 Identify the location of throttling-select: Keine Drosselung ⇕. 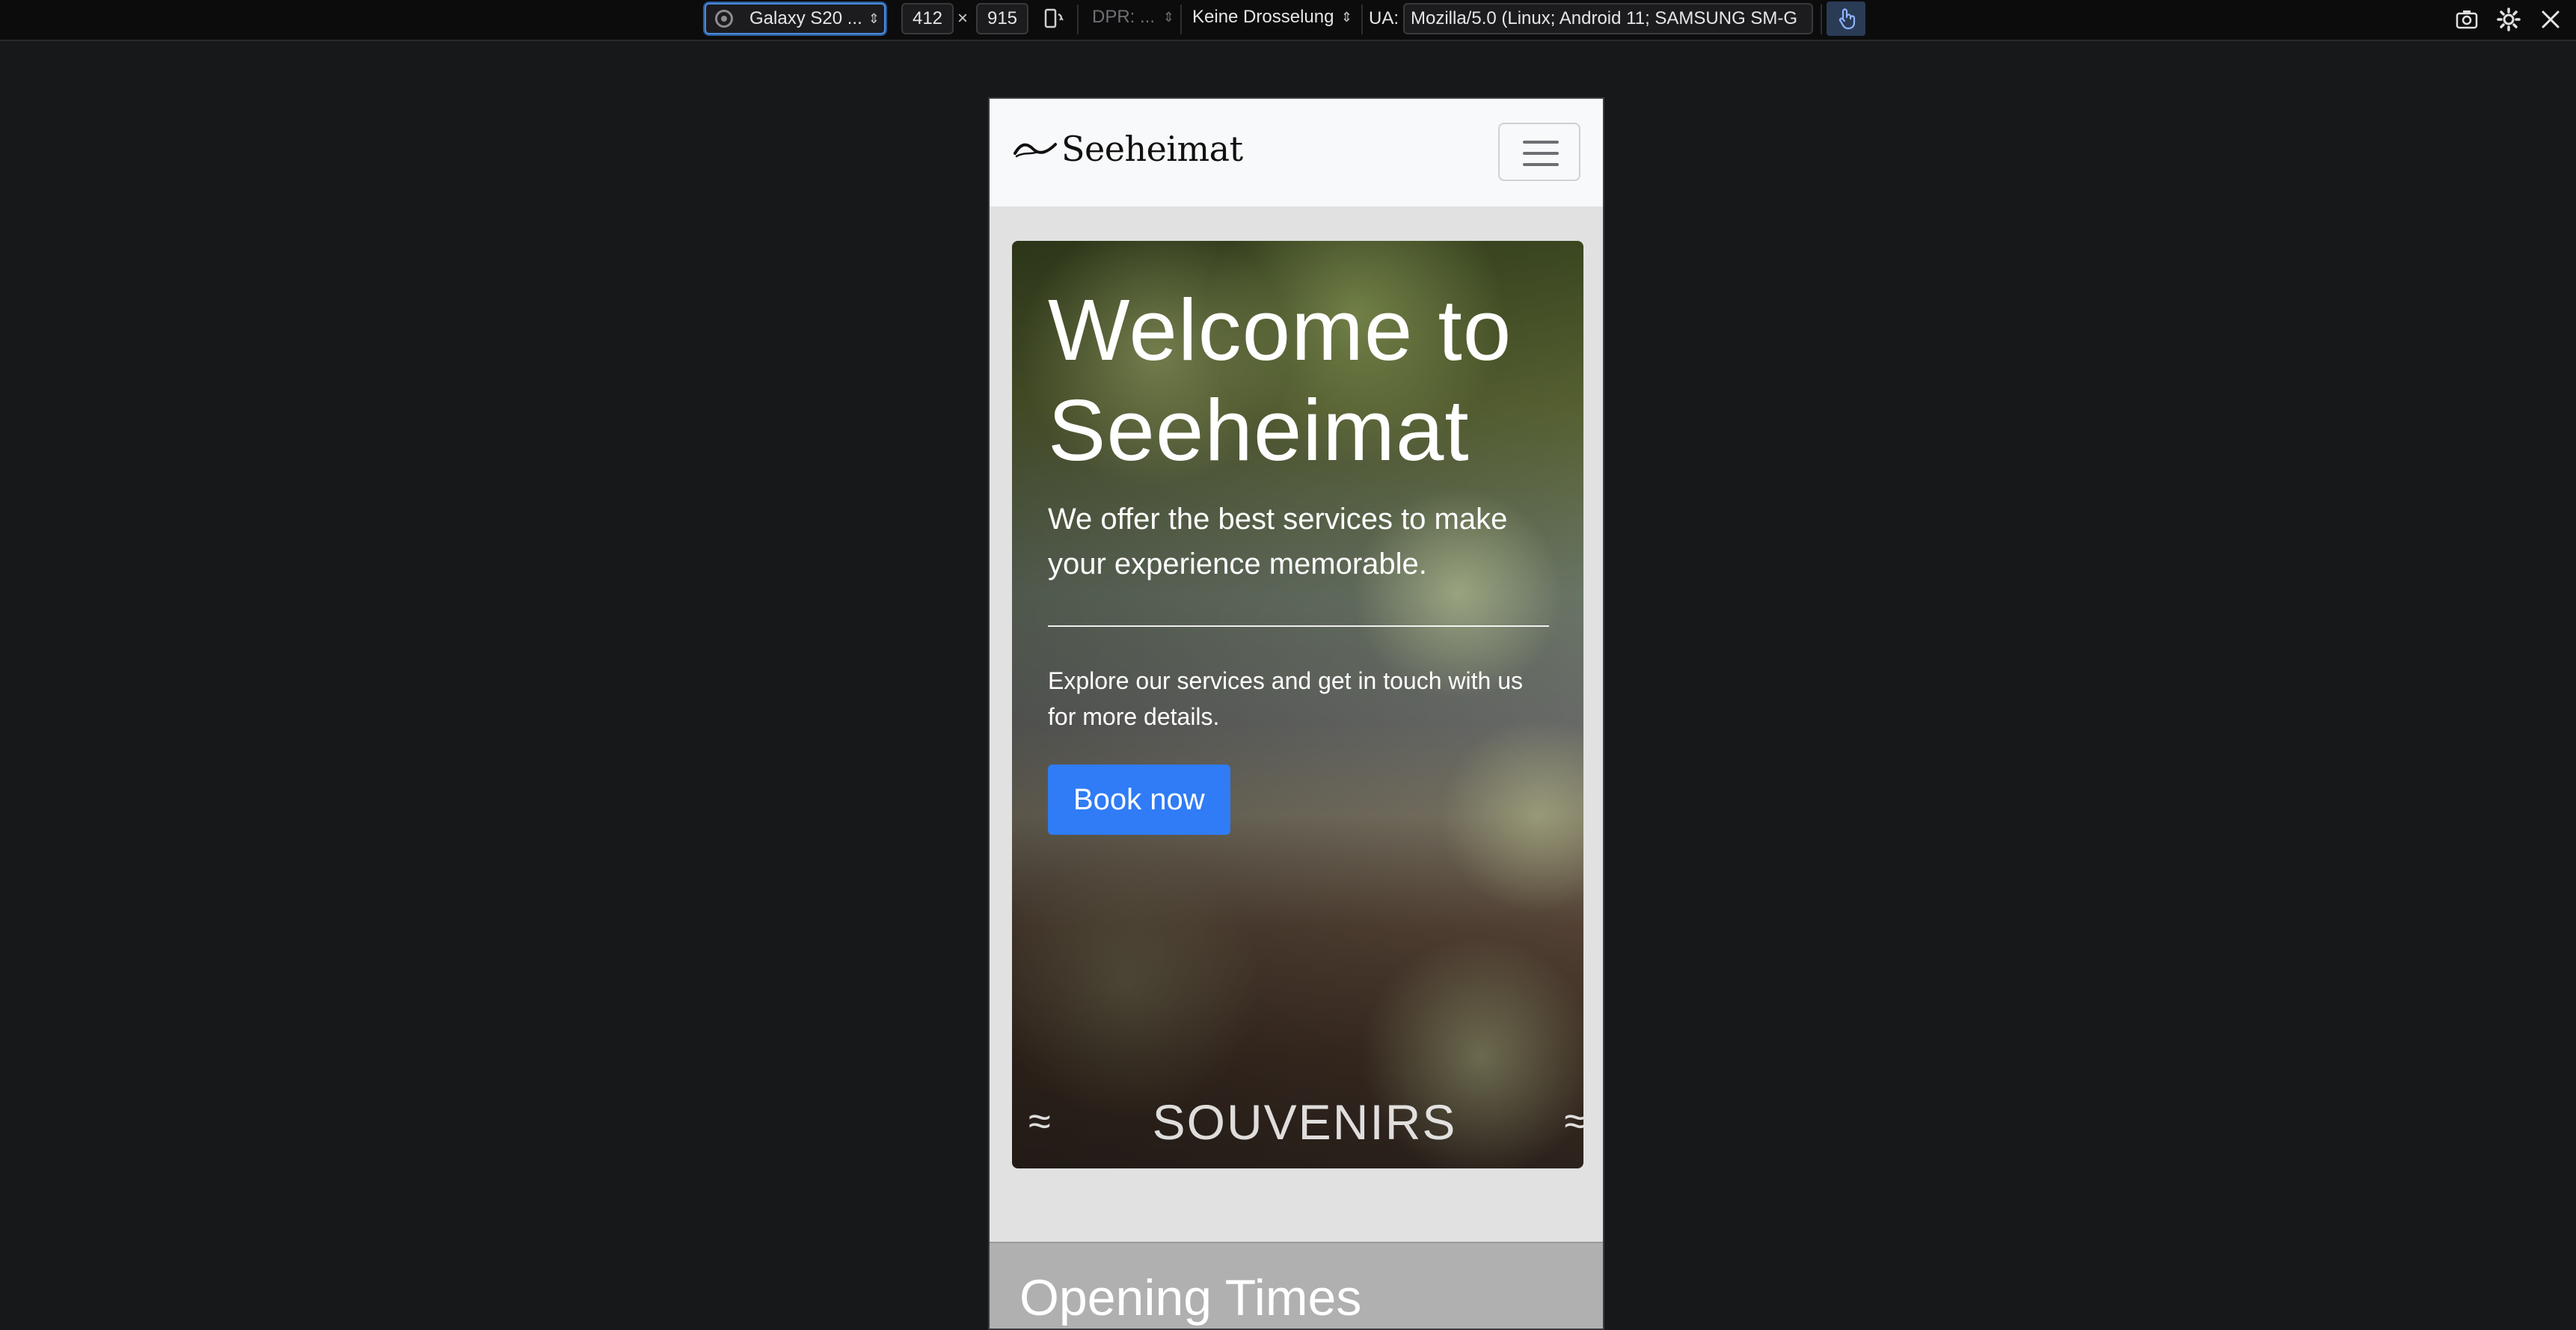
(1270, 18).